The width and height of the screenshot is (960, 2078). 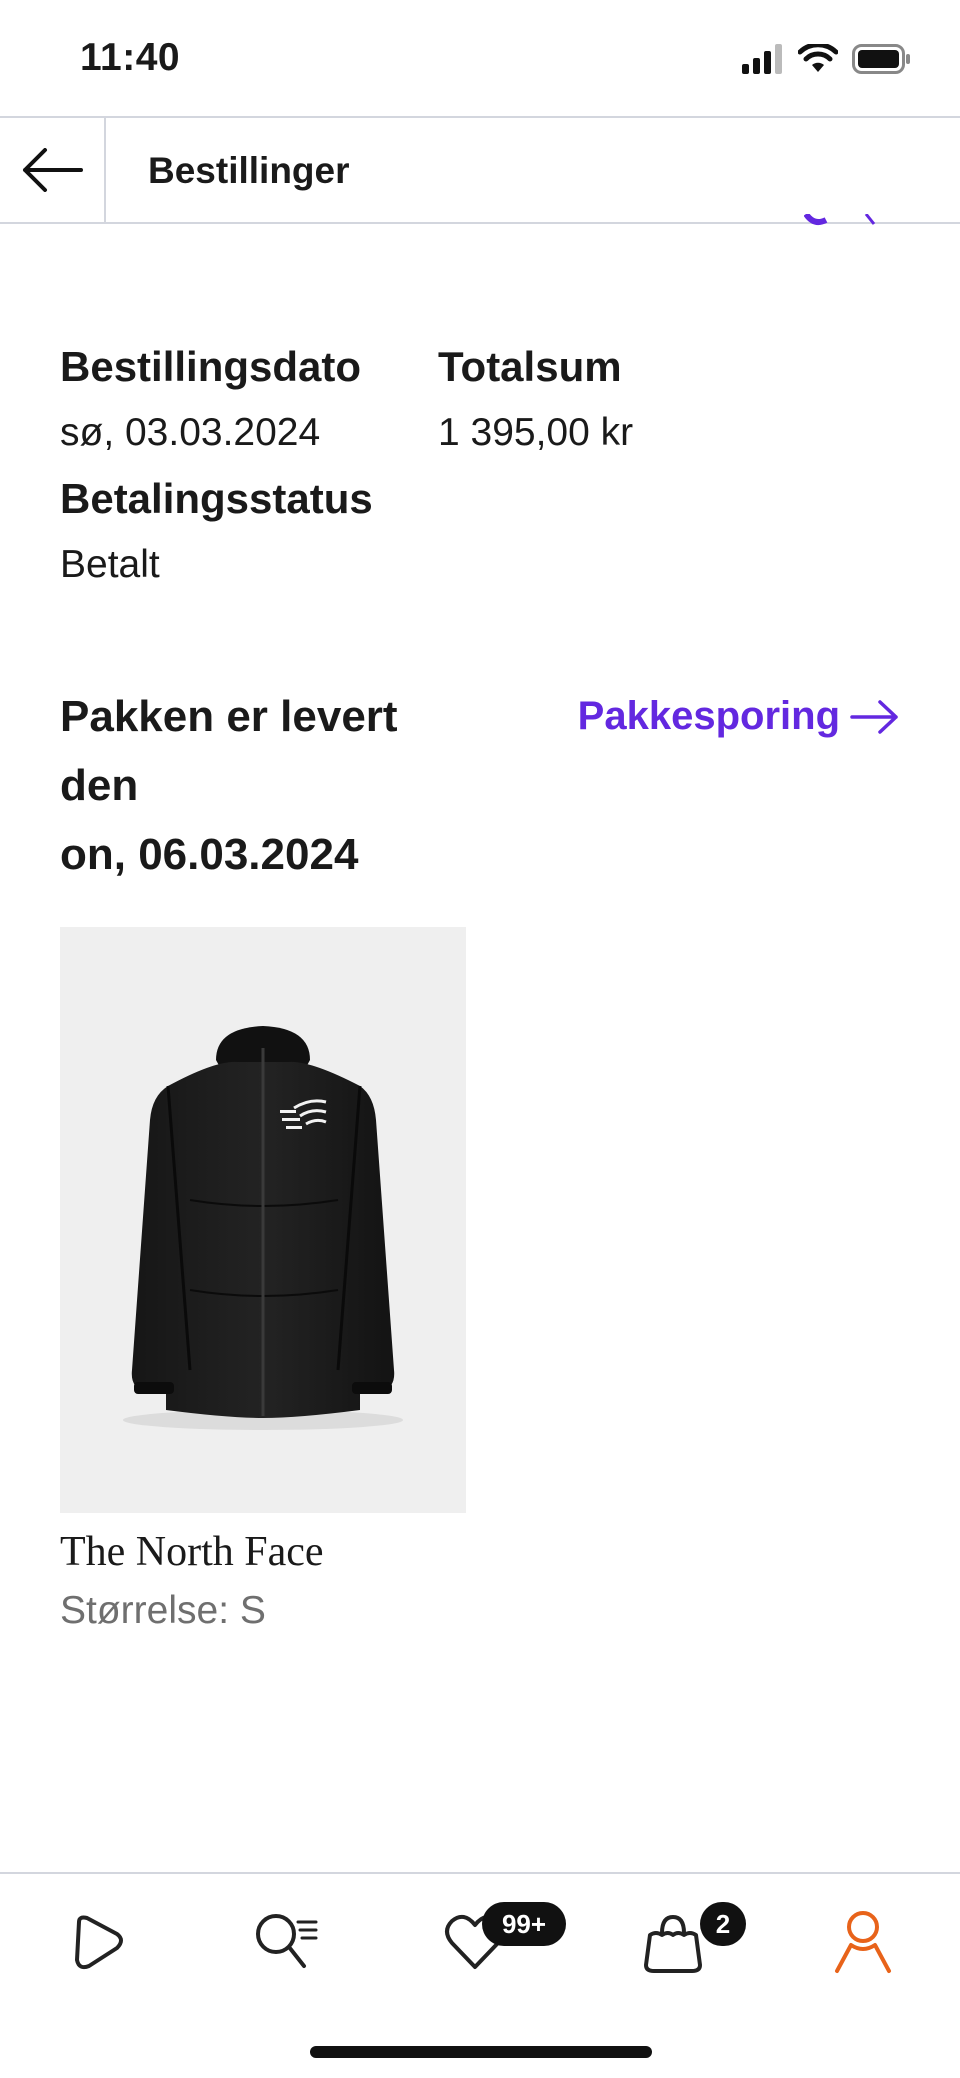 What do you see at coordinates (110, 564) in the screenshot?
I see `payment-status-value: Betalt` at bounding box center [110, 564].